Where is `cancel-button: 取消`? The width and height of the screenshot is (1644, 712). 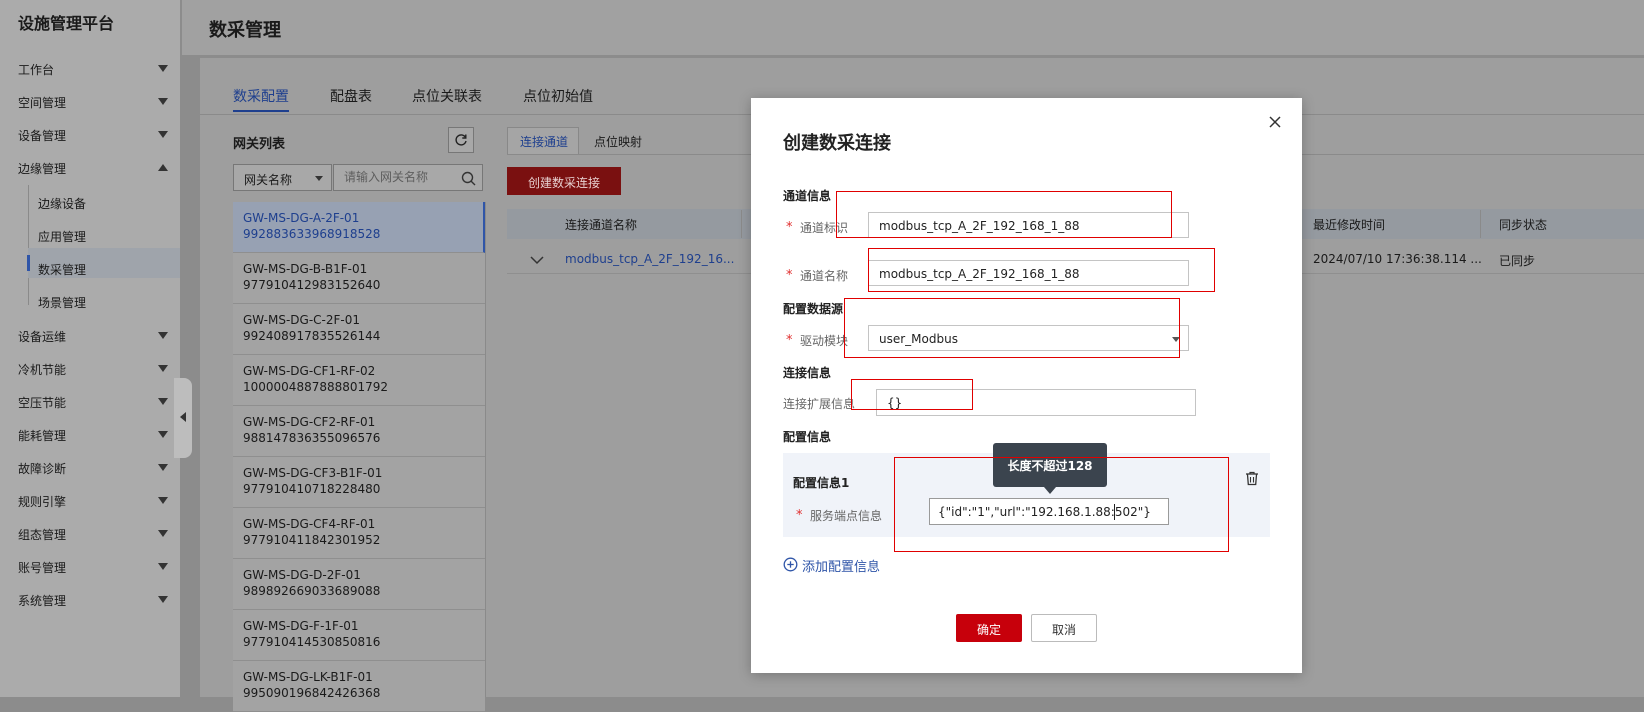
cancel-button: 取消 is located at coordinates (1064, 628).